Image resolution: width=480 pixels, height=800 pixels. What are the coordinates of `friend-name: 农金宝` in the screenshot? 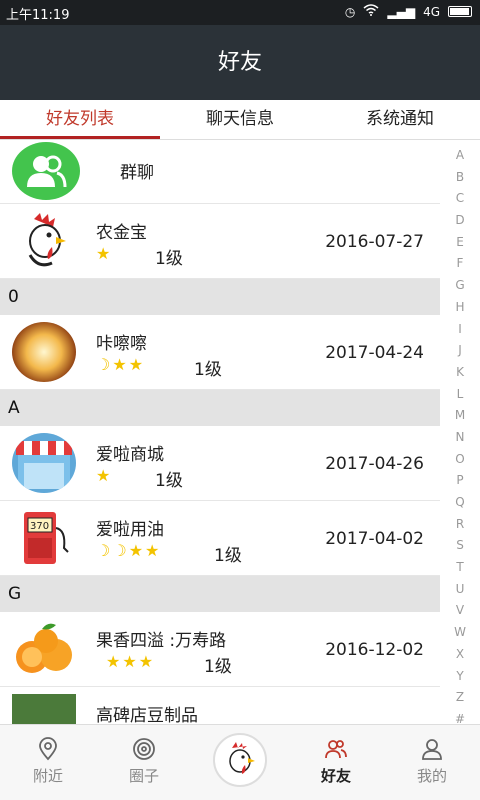 It's located at (121, 233).